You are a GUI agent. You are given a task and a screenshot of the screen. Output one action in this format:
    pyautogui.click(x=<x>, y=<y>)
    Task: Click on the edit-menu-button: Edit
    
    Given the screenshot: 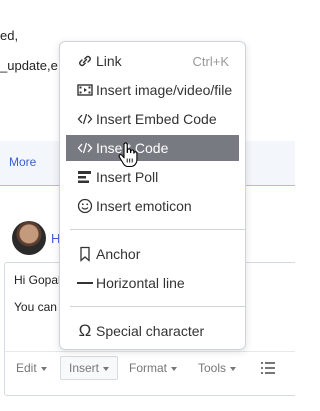 What is the action you would take?
    pyautogui.click(x=31, y=368)
    